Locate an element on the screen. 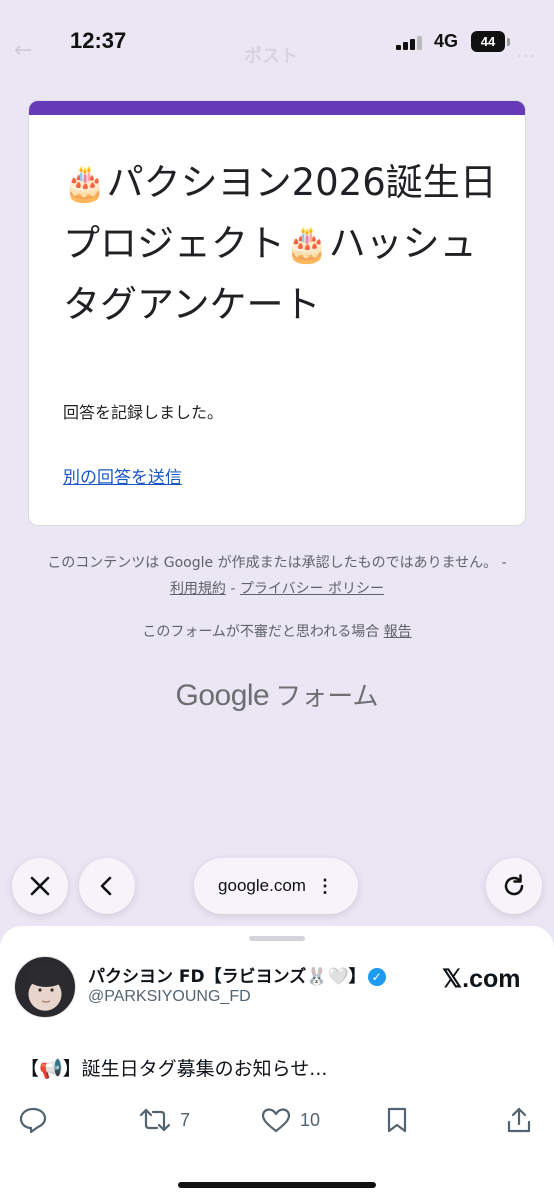 The width and height of the screenshot is (554, 1200). report-link: 報告 is located at coordinates (398, 632).